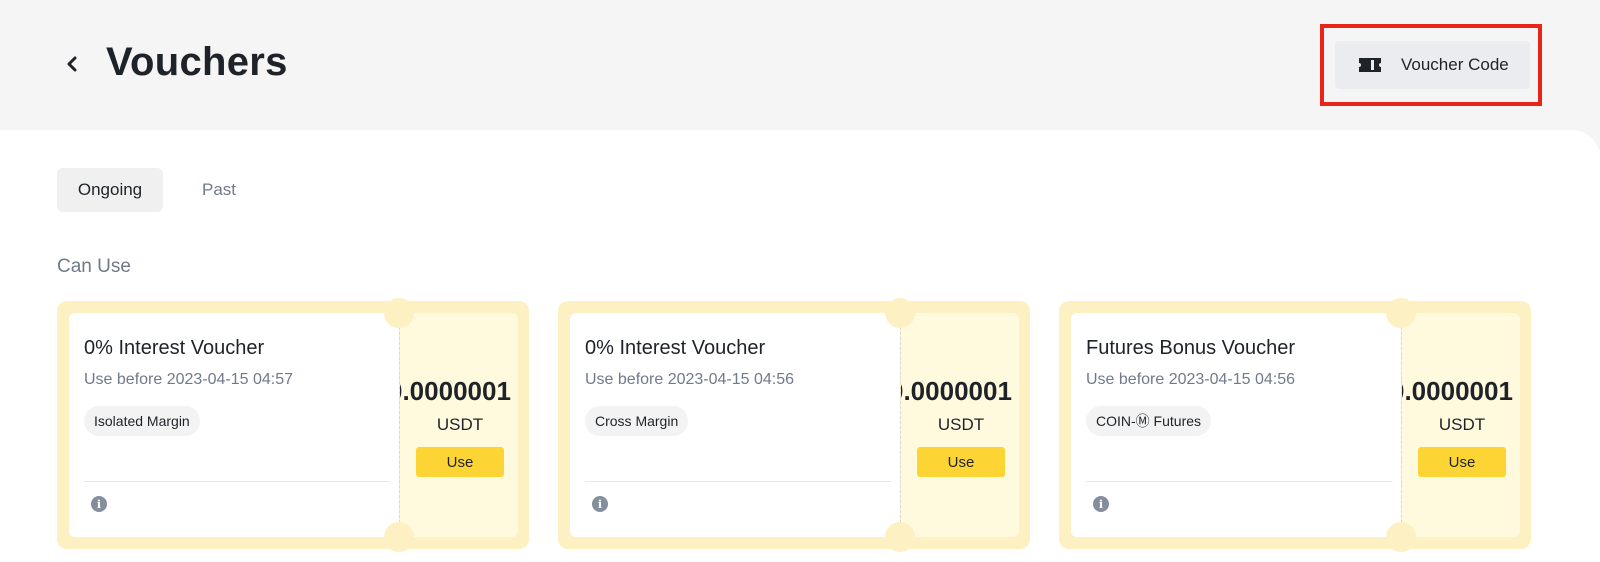  I want to click on voucher-code-button: Voucher Code, so click(1432, 65).